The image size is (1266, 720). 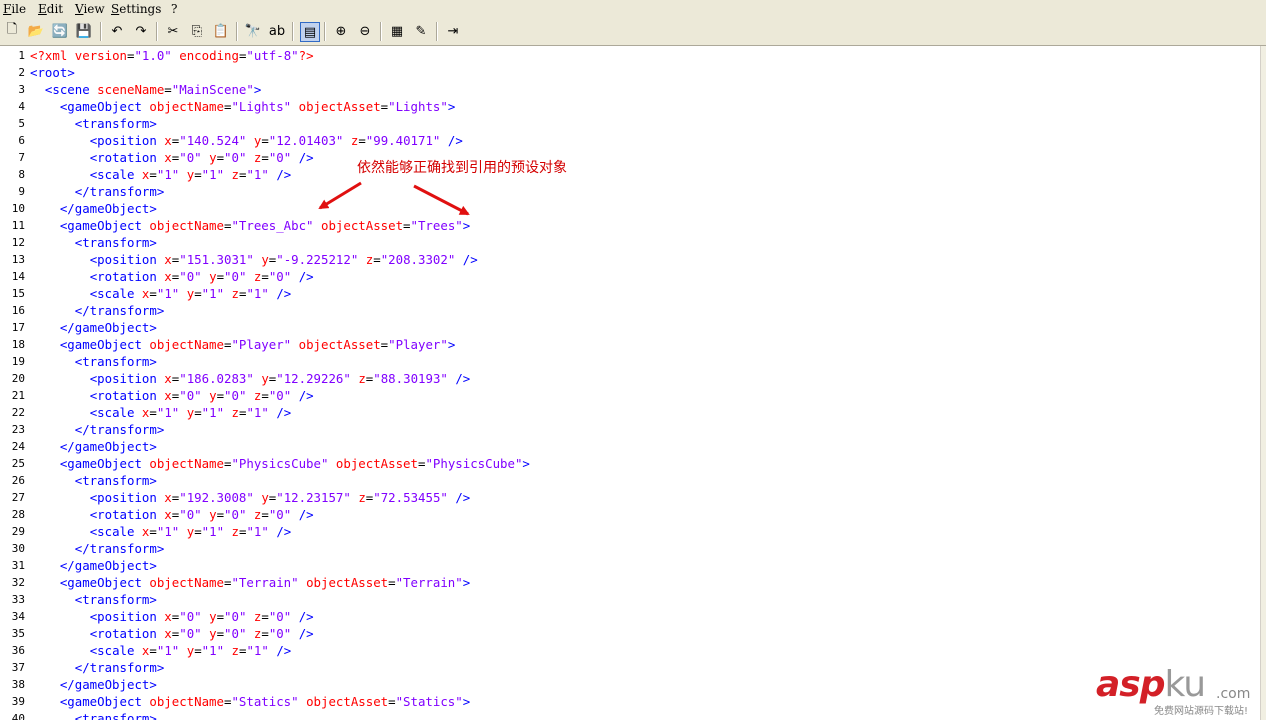 I want to click on code-line: 1 <?xml version="1.0" encoding="utf-8"?>, so click(x=630, y=55).